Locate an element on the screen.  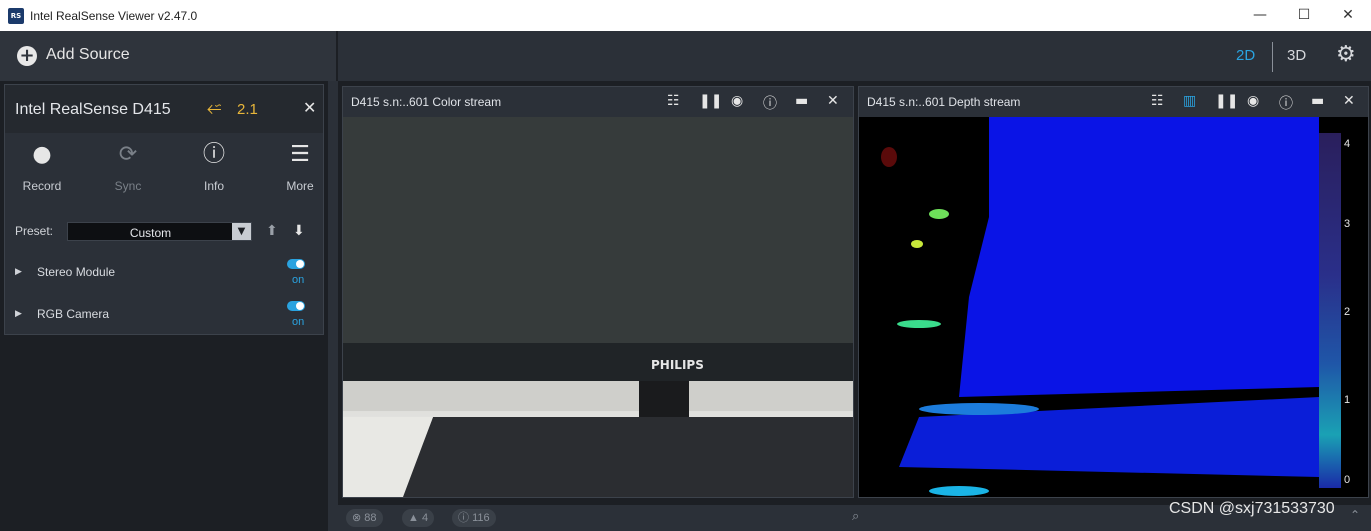
maximize-button: ☐ is located at coordinates (1304, 15).